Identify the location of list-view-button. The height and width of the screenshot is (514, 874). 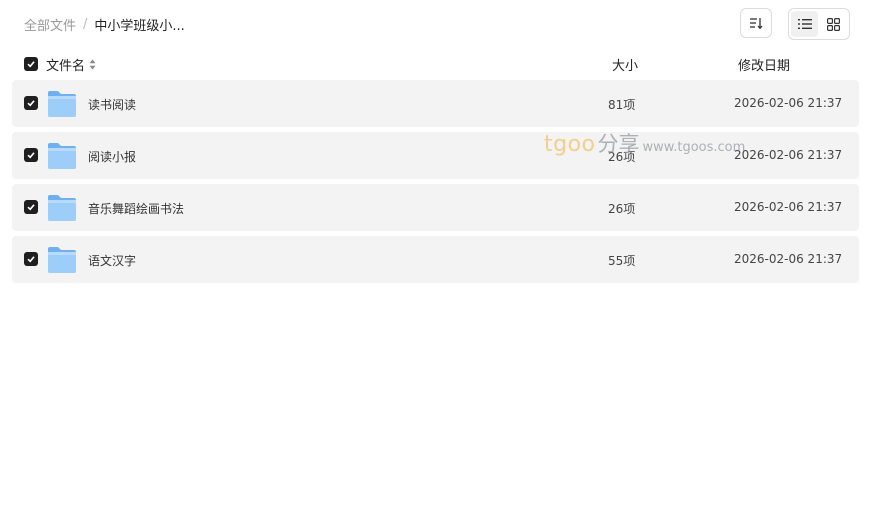
(804, 24).